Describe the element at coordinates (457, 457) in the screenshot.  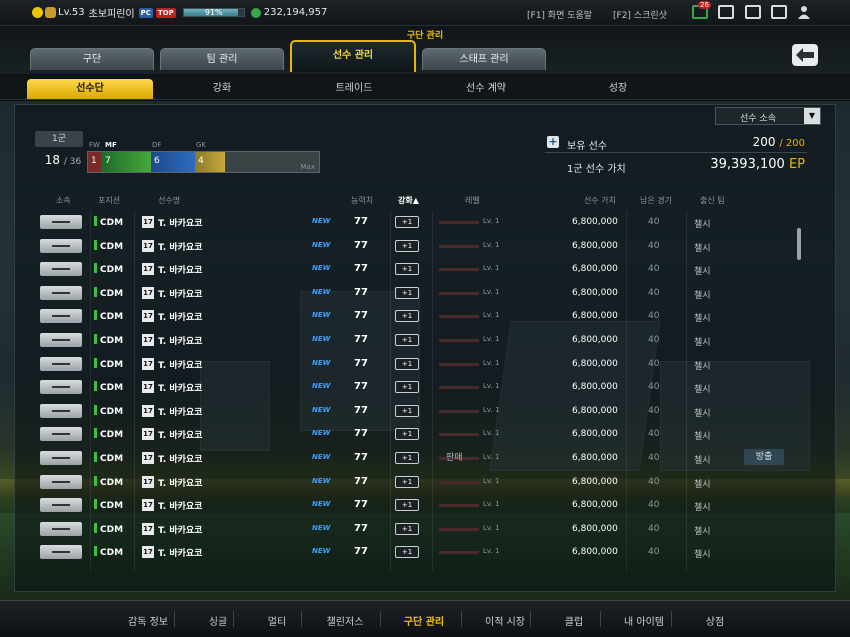
I see `sell-button: 판매` at that location.